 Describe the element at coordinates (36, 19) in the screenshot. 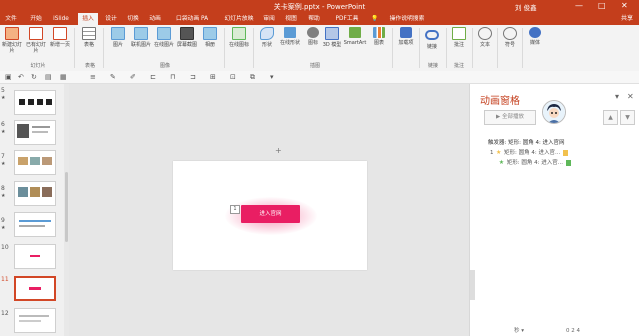

I see `tab-home: 开始` at that location.